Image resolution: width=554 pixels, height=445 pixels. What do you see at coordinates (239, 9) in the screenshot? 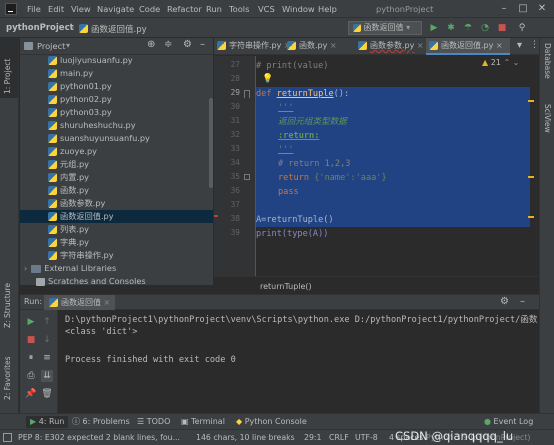
I see `menu-tools: Tools` at bounding box center [239, 9].